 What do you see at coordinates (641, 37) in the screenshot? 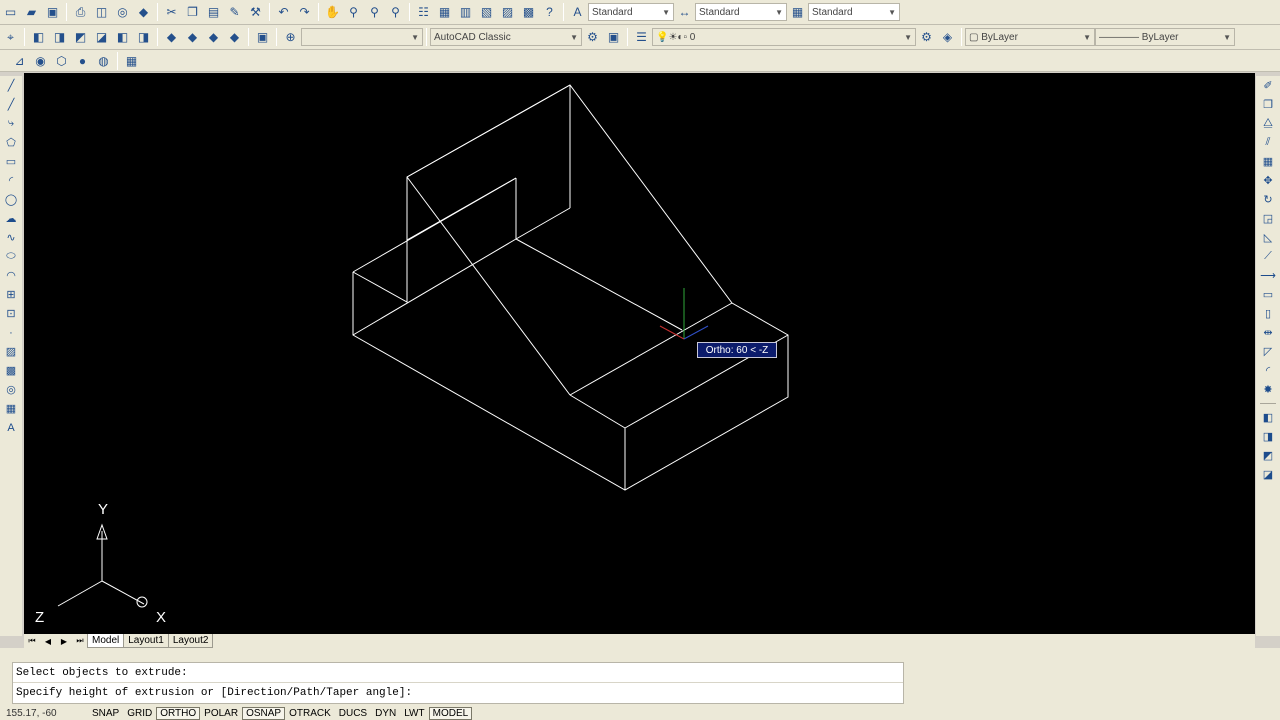
I see `layer-properties-icon: ☰` at bounding box center [641, 37].